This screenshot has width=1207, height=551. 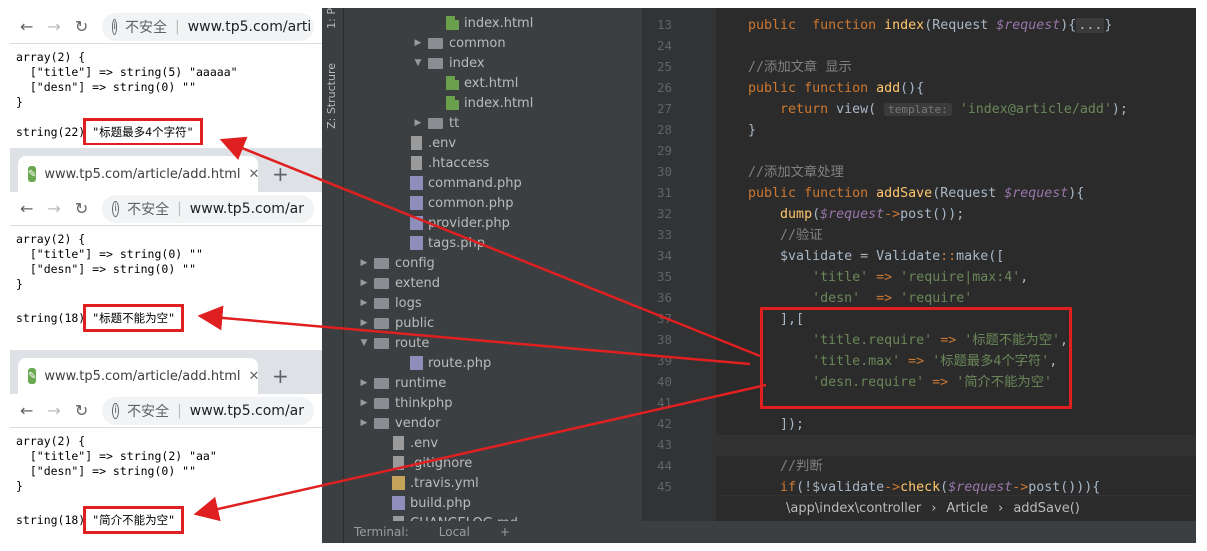 What do you see at coordinates (493, 423) in the screenshot?
I see `tree-item: ▶ vendor` at bounding box center [493, 423].